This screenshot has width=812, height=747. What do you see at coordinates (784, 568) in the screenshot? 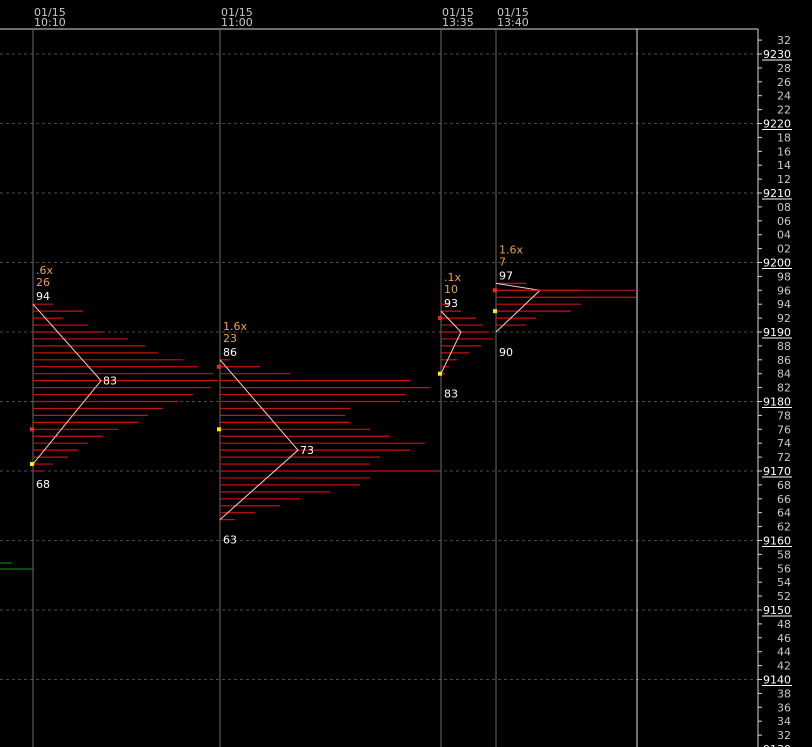
I see `axis-label-9156: 56` at bounding box center [784, 568].